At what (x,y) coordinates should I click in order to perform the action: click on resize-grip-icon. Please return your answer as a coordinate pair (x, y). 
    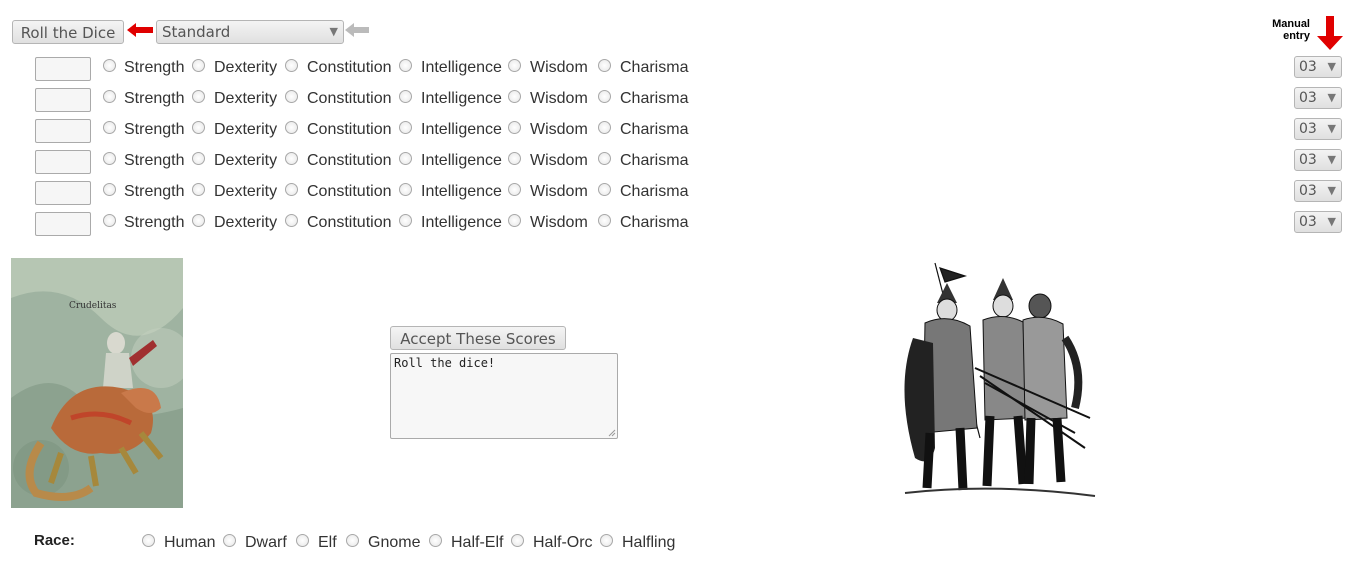
    Looking at the image, I should click on (611, 432).